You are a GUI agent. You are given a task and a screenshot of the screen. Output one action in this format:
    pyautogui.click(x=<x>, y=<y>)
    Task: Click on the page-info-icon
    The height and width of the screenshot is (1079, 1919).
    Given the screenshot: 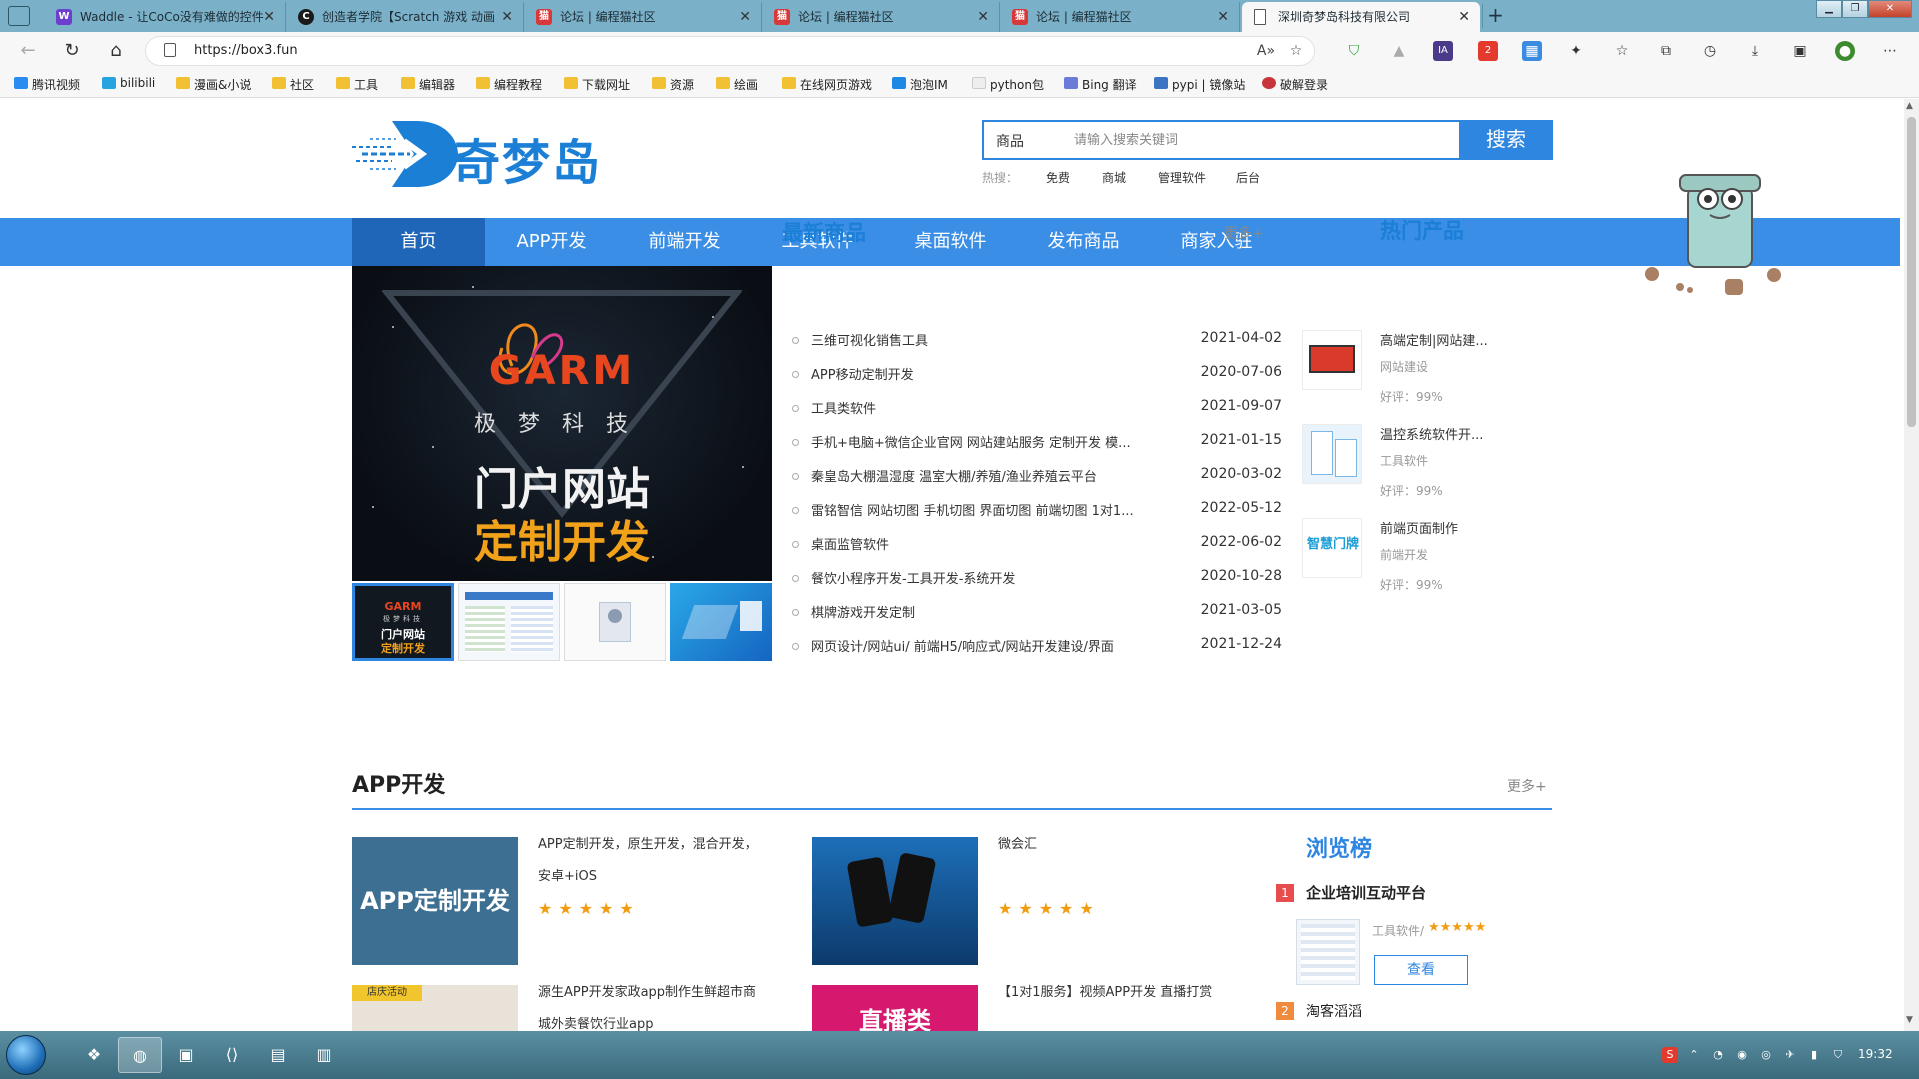 What is the action you would take?
    pyautogui.click(x=170, y=50)
    